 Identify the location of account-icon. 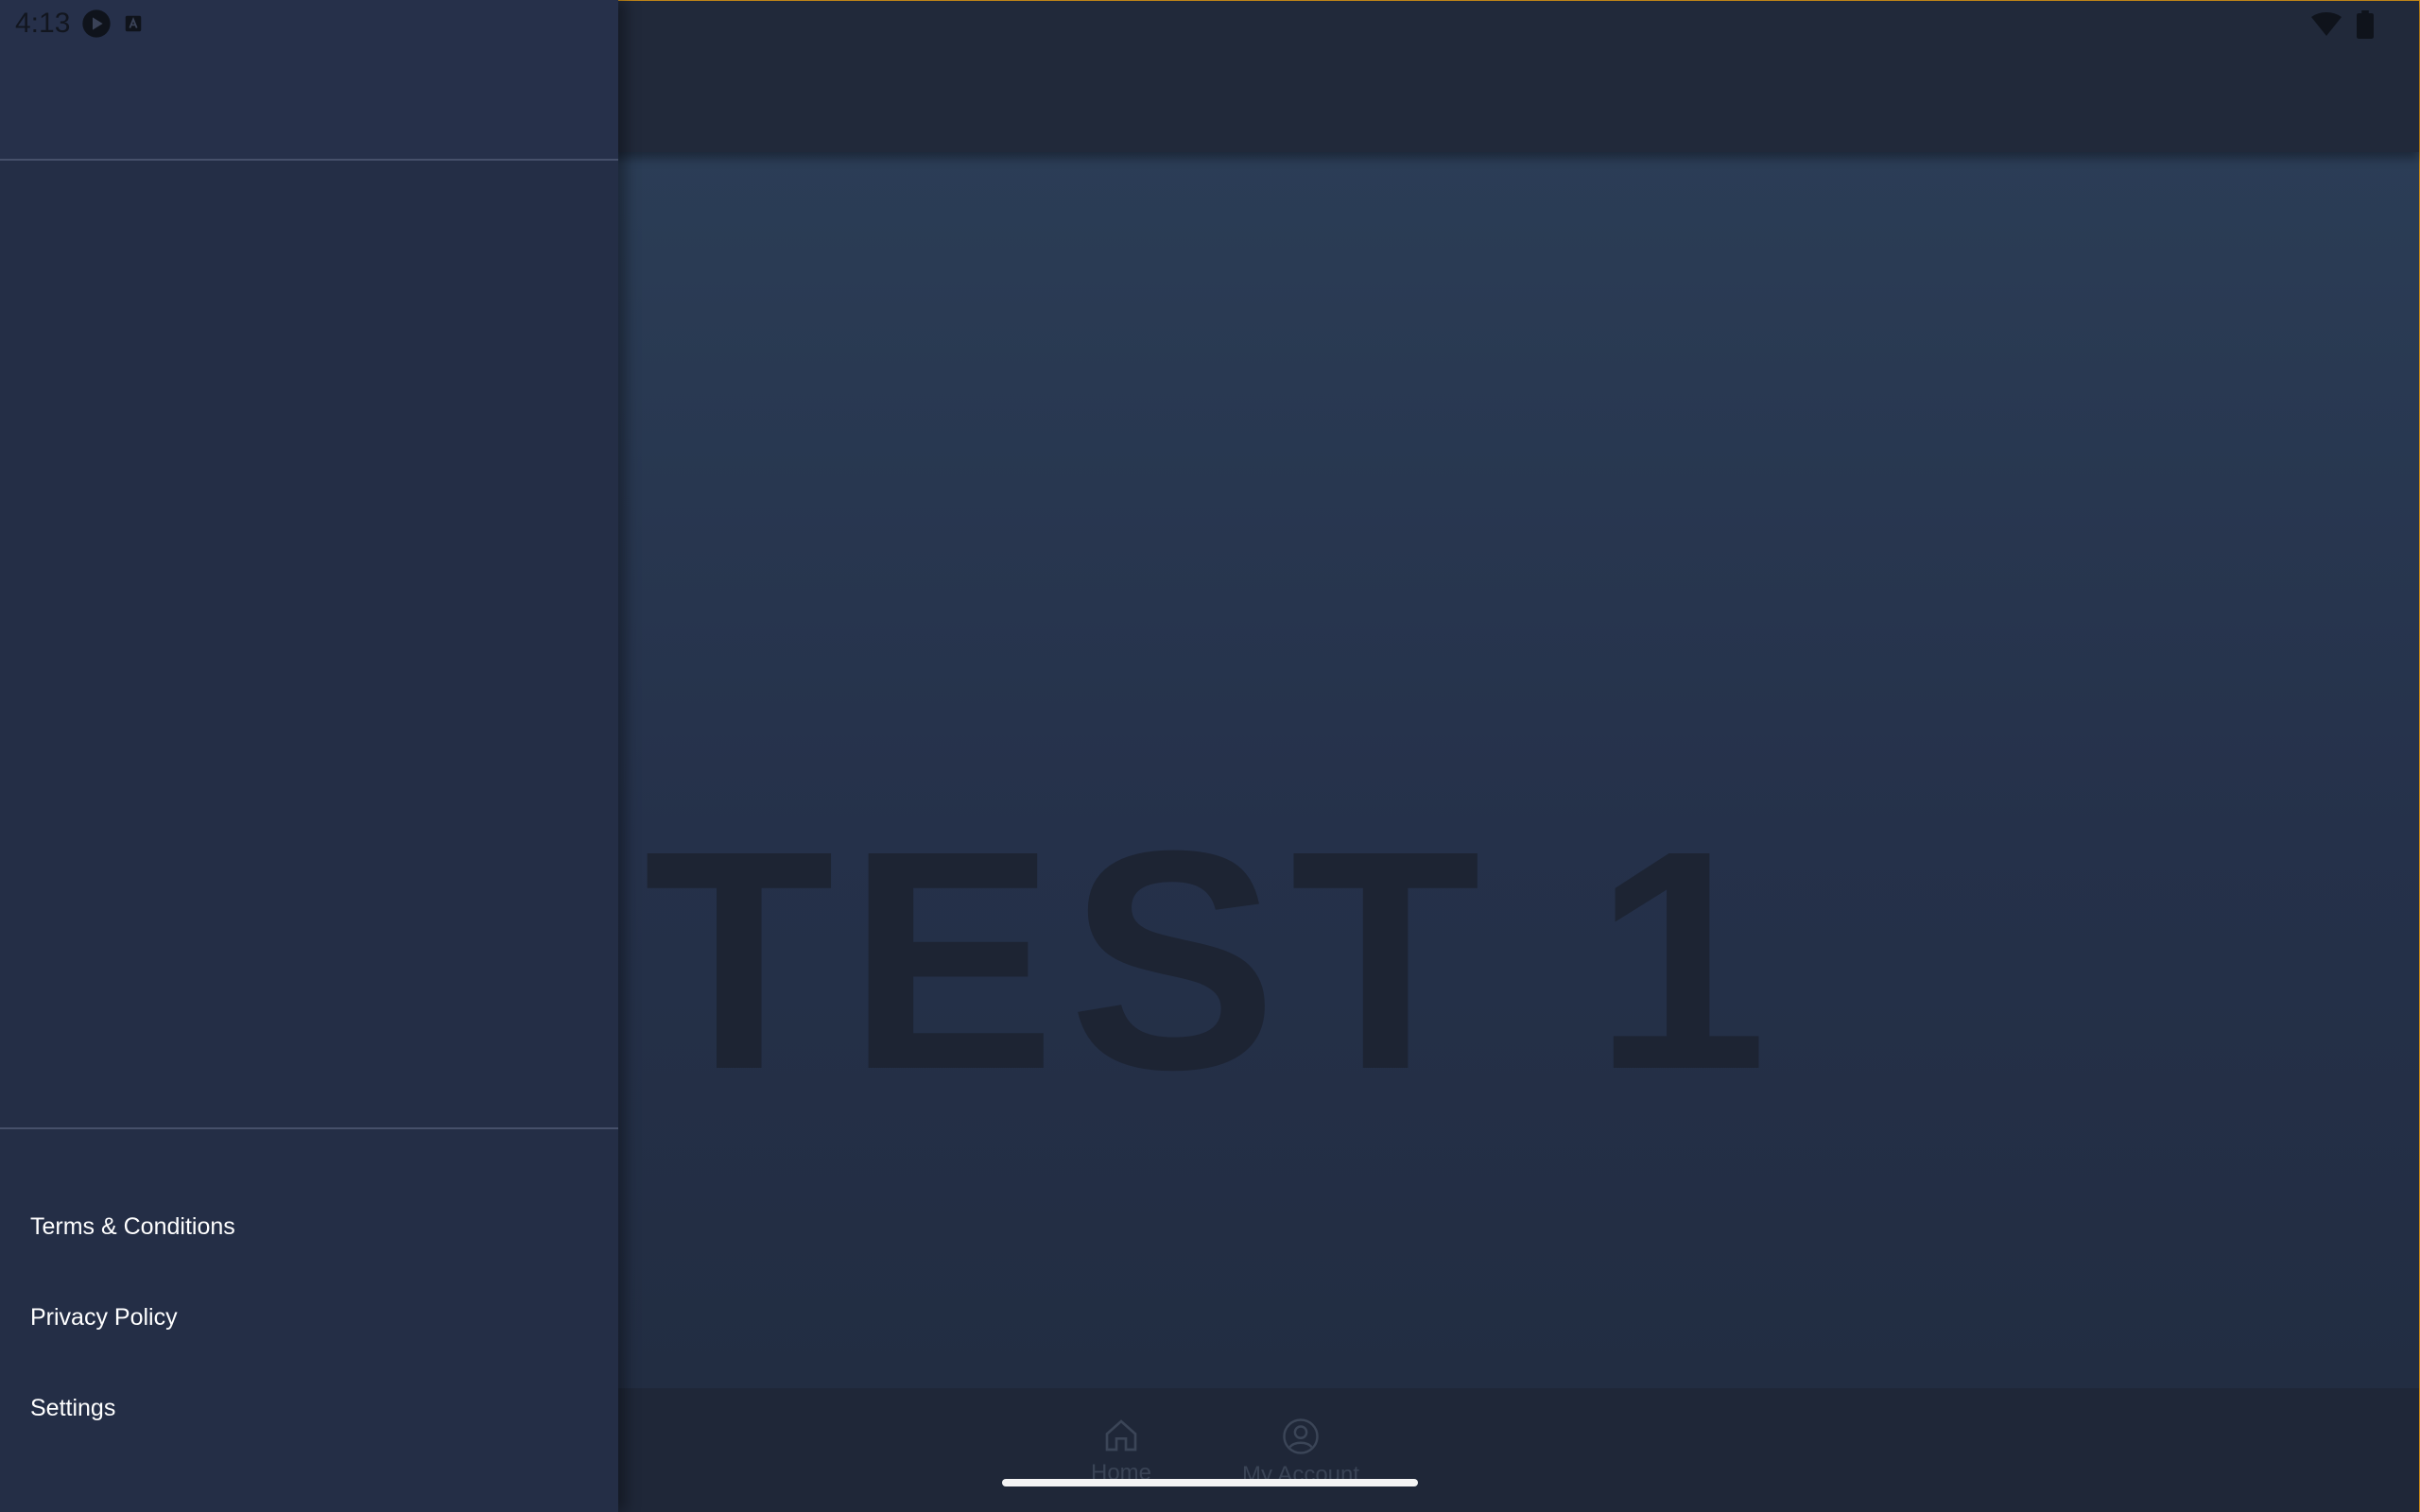
(1301, 1436).